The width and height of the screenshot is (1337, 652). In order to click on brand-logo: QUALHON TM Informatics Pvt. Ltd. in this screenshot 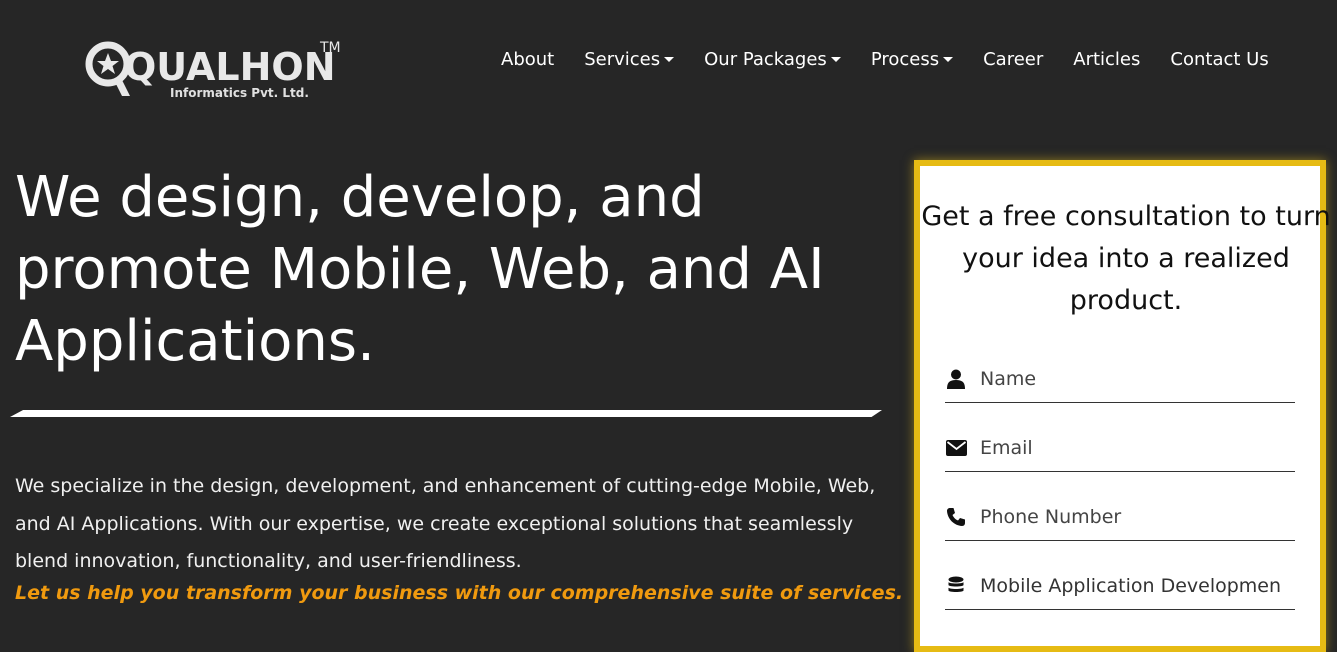, I will do `click(219, 69)`.